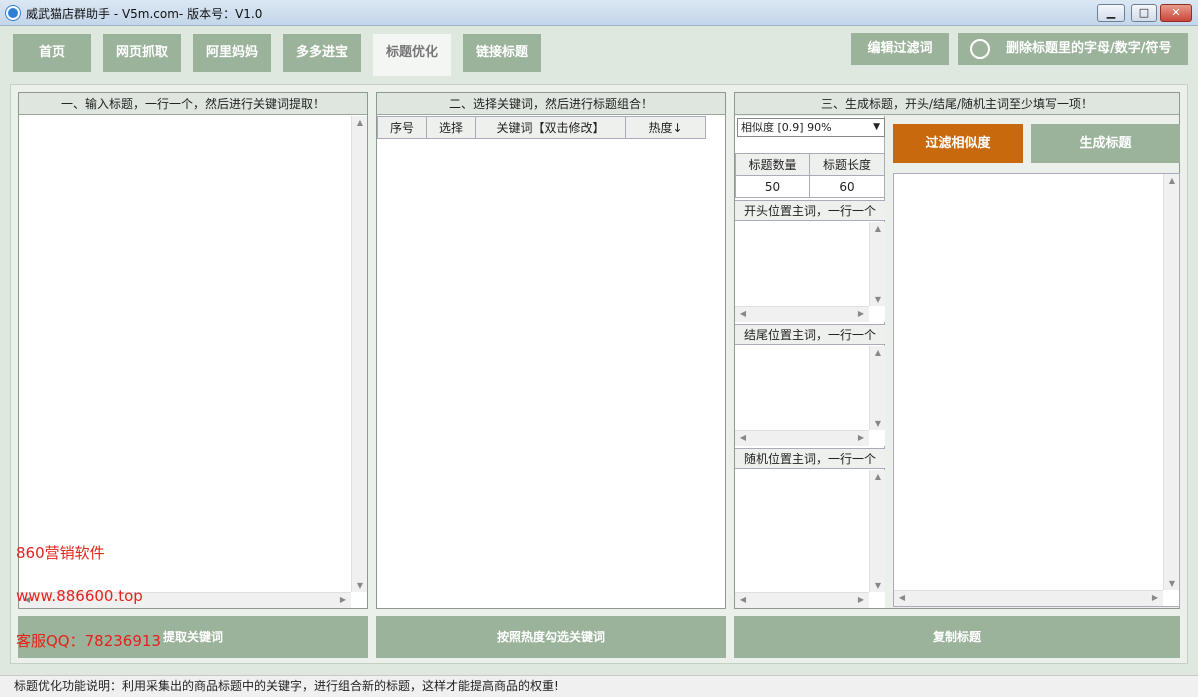  I want to click on copy-titles-button: 复制标题, so click(957, 637).